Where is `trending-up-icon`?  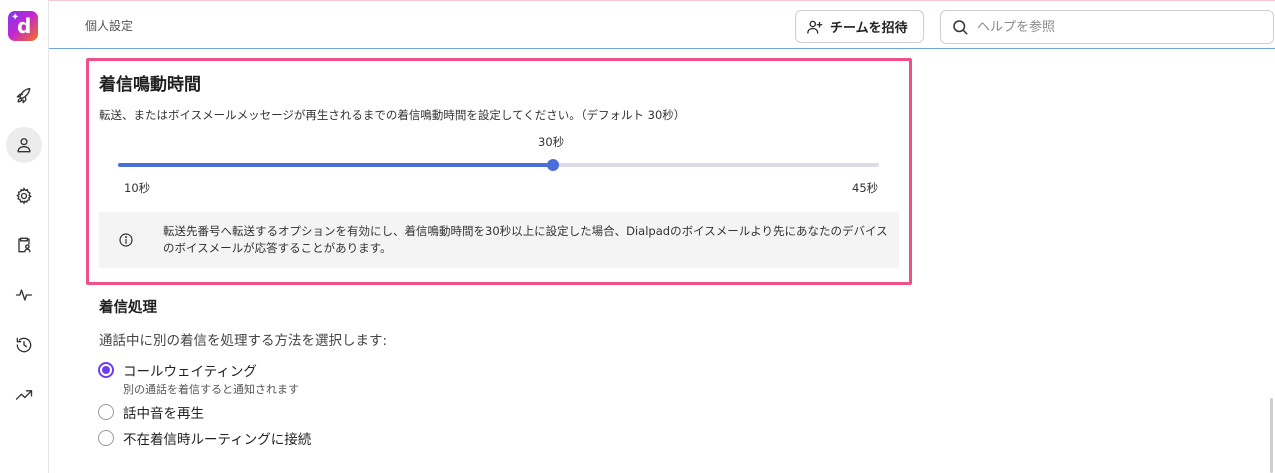
trending-up-icon is located at coordinates (24, 395).